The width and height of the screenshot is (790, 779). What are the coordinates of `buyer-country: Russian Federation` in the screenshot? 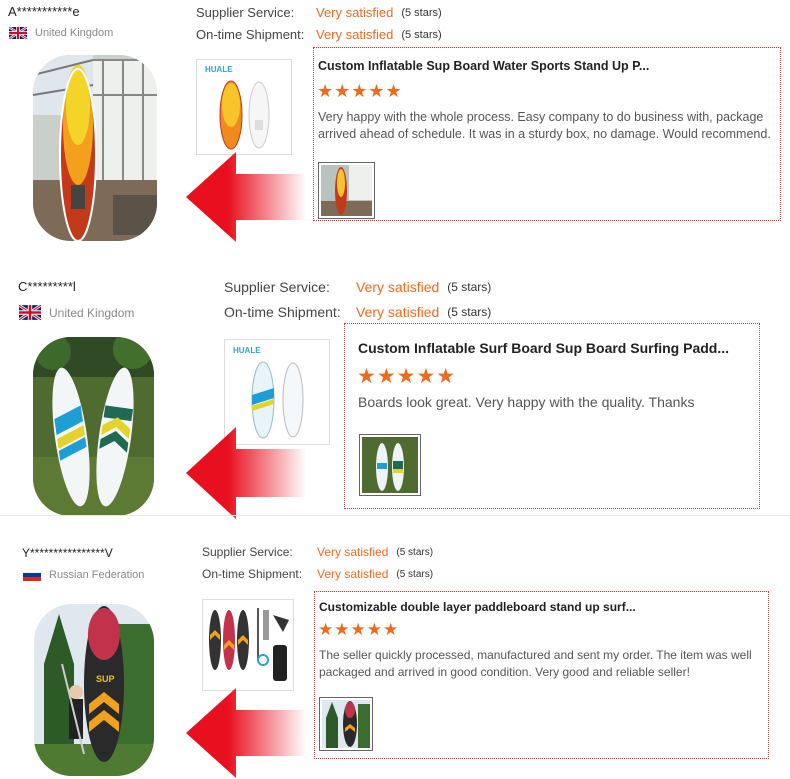 It's located at (83, 575).